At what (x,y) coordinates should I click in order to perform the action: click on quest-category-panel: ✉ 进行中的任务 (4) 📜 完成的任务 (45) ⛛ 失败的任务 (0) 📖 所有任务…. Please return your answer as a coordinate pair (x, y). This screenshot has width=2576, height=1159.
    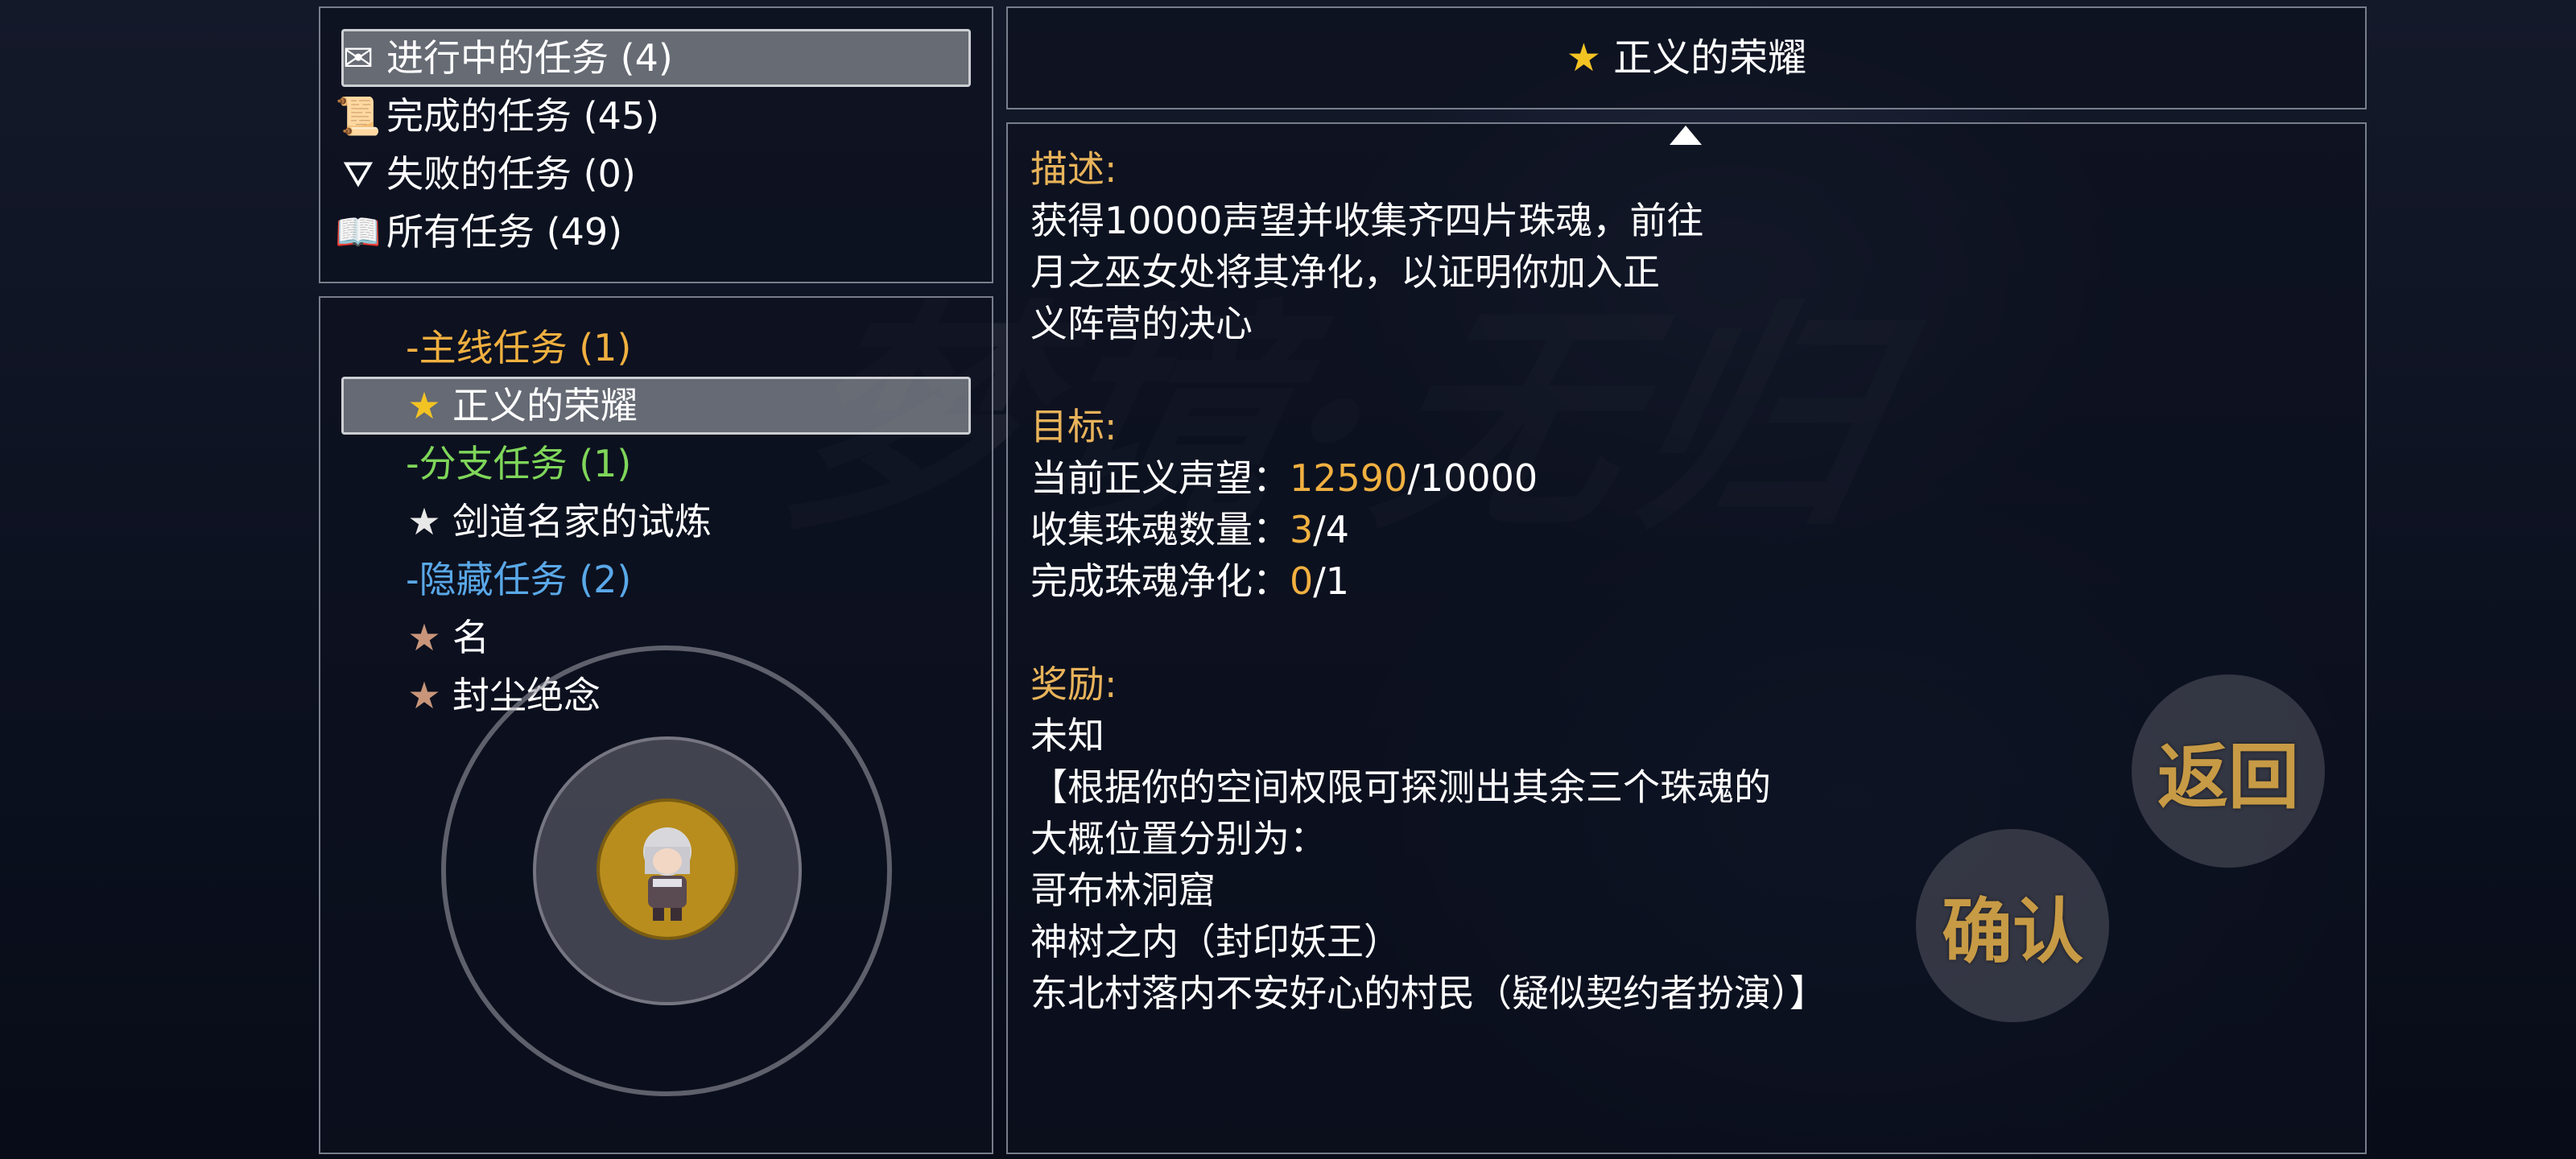
    Looking at the image, I should click on (656, 144).